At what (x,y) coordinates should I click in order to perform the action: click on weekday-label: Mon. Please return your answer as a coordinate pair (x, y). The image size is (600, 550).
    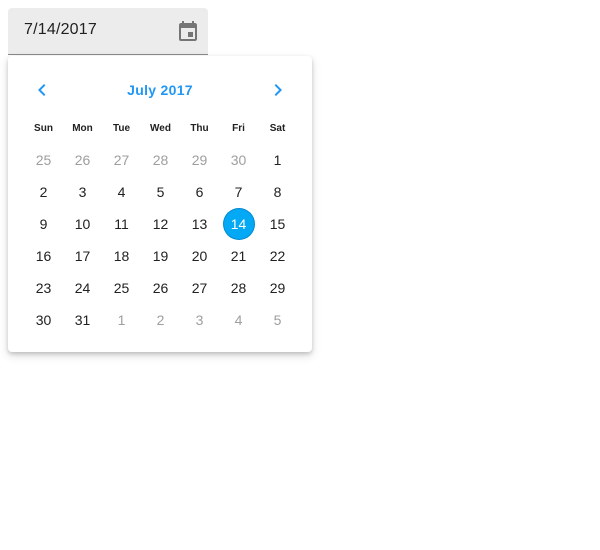
    Looking at the image, I should click on (82, 128).